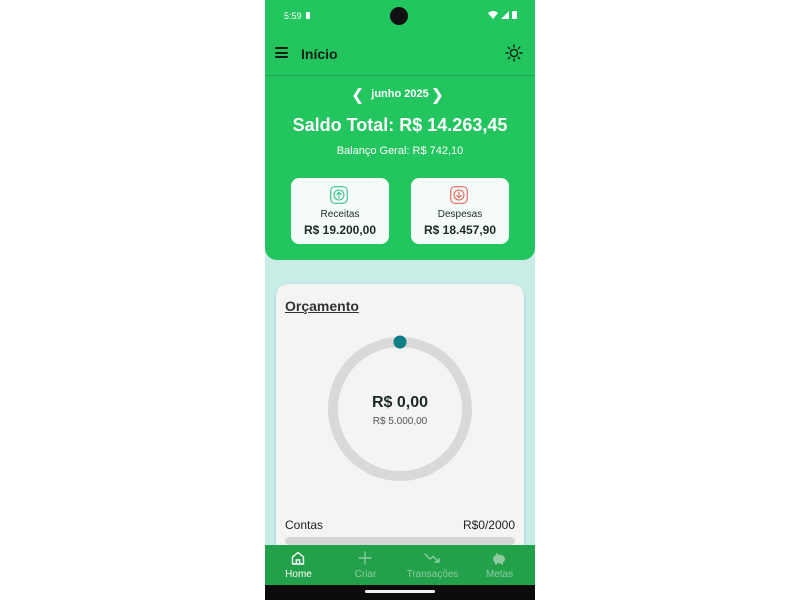 This screenshot has height=600, width=800. Describe the element at coordinates (298, 558) in the screenshot. I see `home-icon` at that location.